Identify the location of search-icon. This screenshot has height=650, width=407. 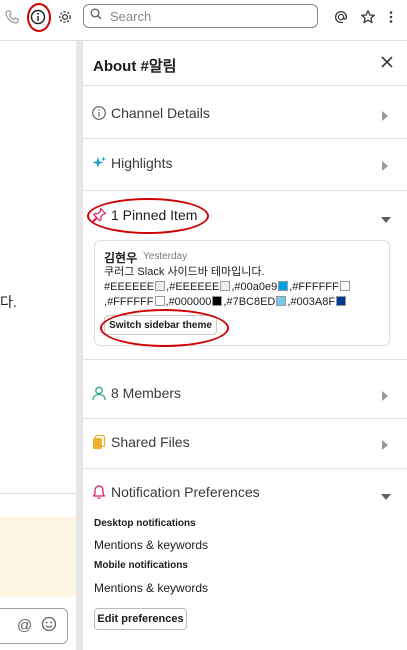
(96, 16).